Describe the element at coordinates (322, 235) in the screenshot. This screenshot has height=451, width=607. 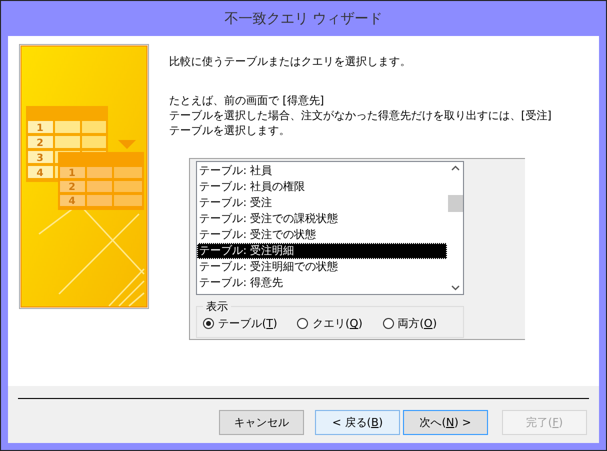
I see `list-item: テーブル: 受注での状態` at that location.